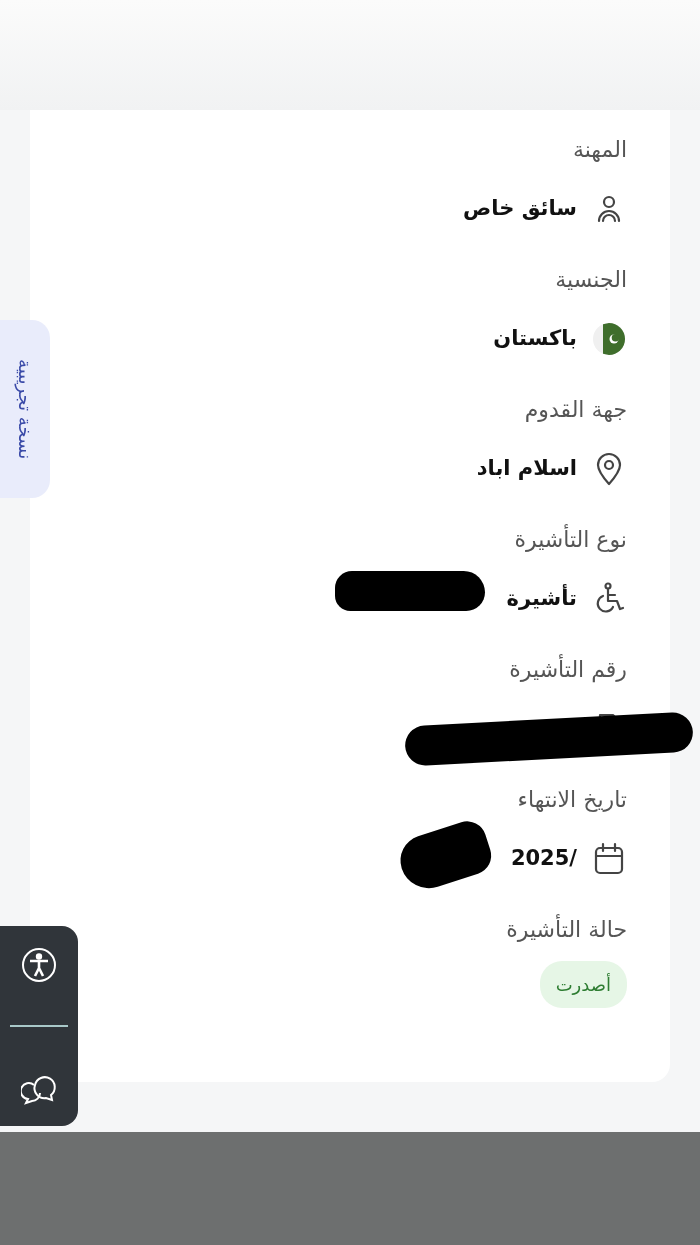  Describe the element at coordinates (566, 930) in the screenshot. I see `field-label: حالة التأشيرة` at that location.